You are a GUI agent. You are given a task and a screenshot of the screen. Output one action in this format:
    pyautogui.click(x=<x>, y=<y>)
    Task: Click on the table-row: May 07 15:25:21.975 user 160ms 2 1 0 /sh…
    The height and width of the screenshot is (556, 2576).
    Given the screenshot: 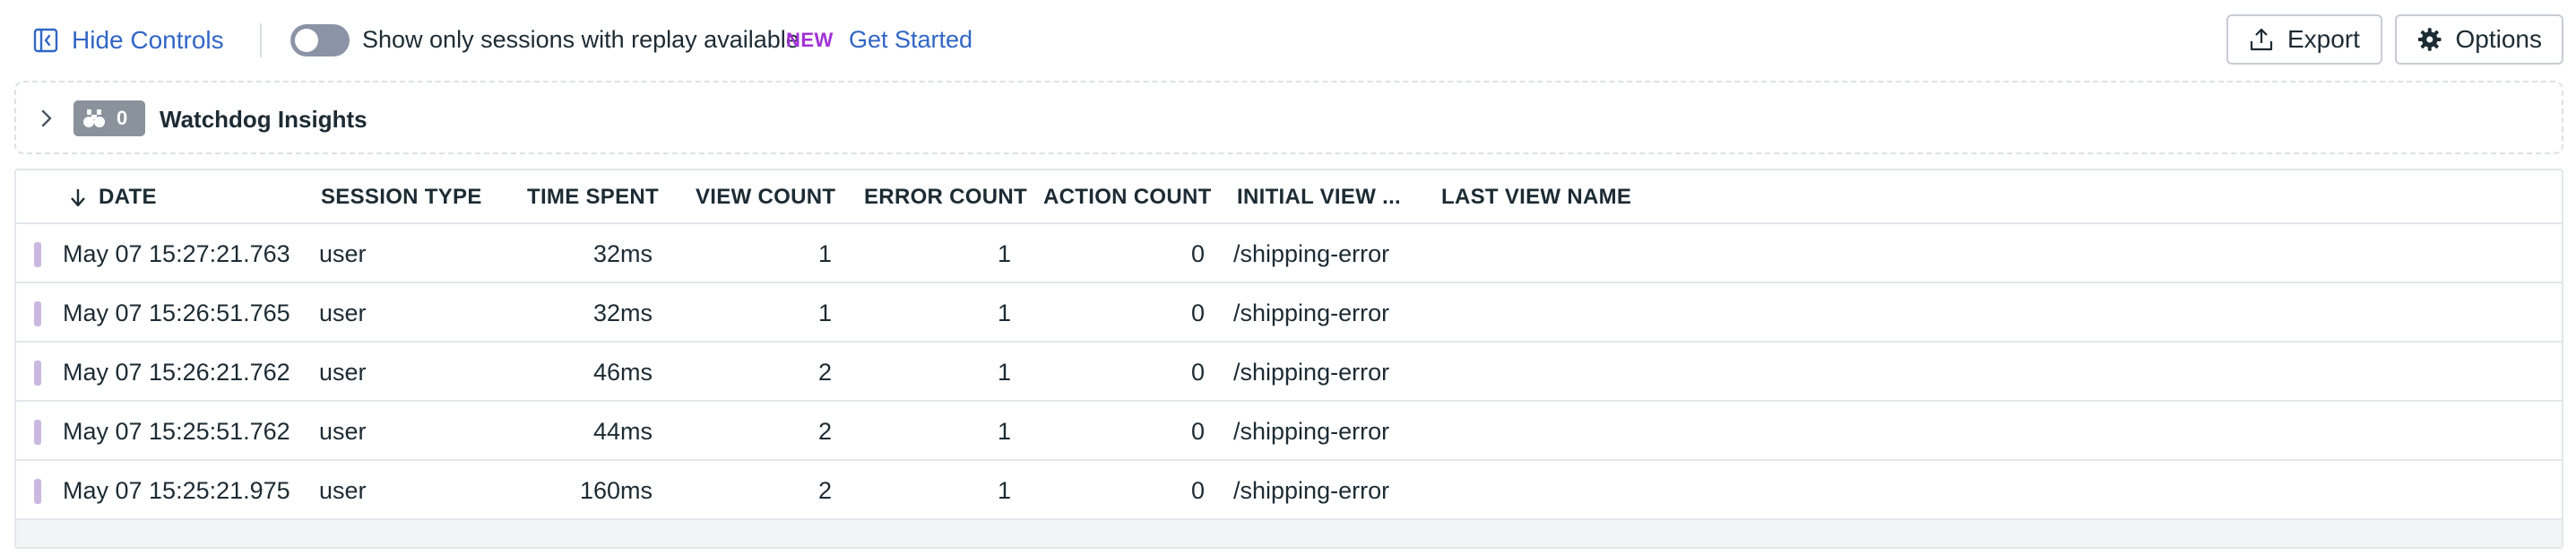 What is the action you would take?
    pyautogui.click(x=1289, y=490)
    